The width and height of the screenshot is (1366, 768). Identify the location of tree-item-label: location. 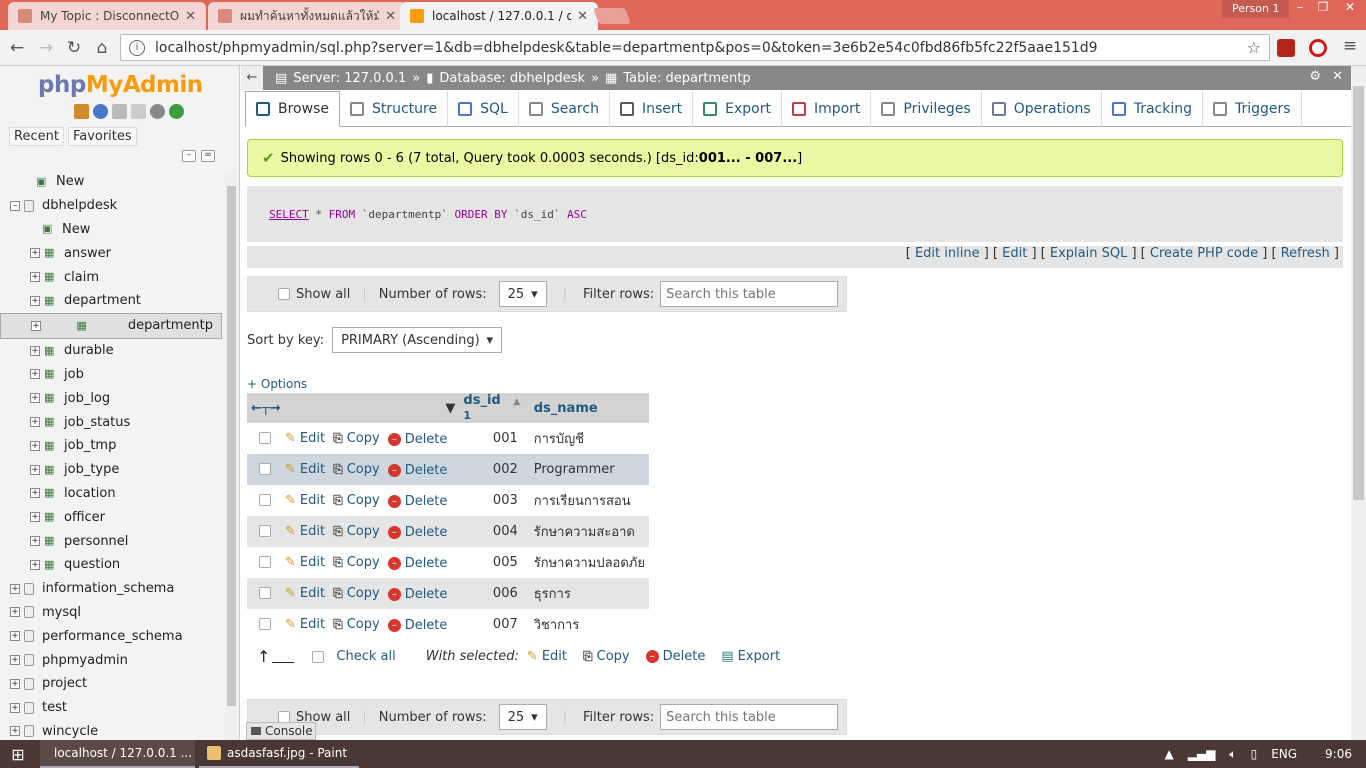
(90, 493).